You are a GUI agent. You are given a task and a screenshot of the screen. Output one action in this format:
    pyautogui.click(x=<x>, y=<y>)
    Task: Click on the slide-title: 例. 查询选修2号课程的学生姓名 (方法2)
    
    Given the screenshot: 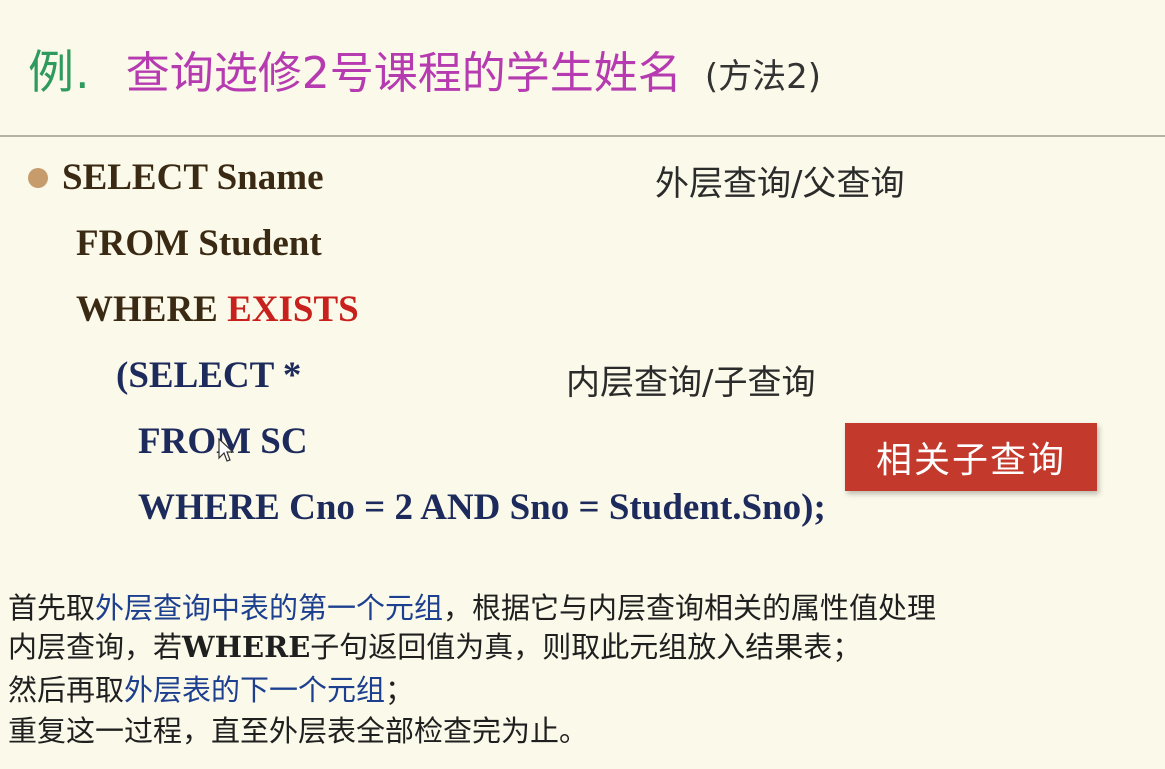 What is the action you would take?
    pyautogui.click(x=424, y=71)
    